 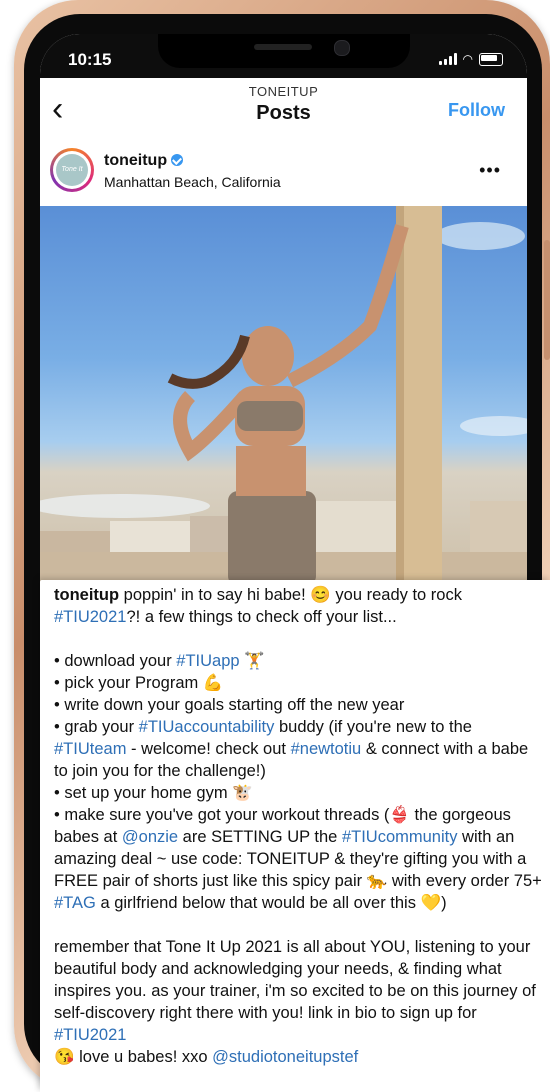 What do you see at coordinates (72, 179) in the screenshot?
I see `avatar-logo: Tone It Up` at bounding box center [72, 179].